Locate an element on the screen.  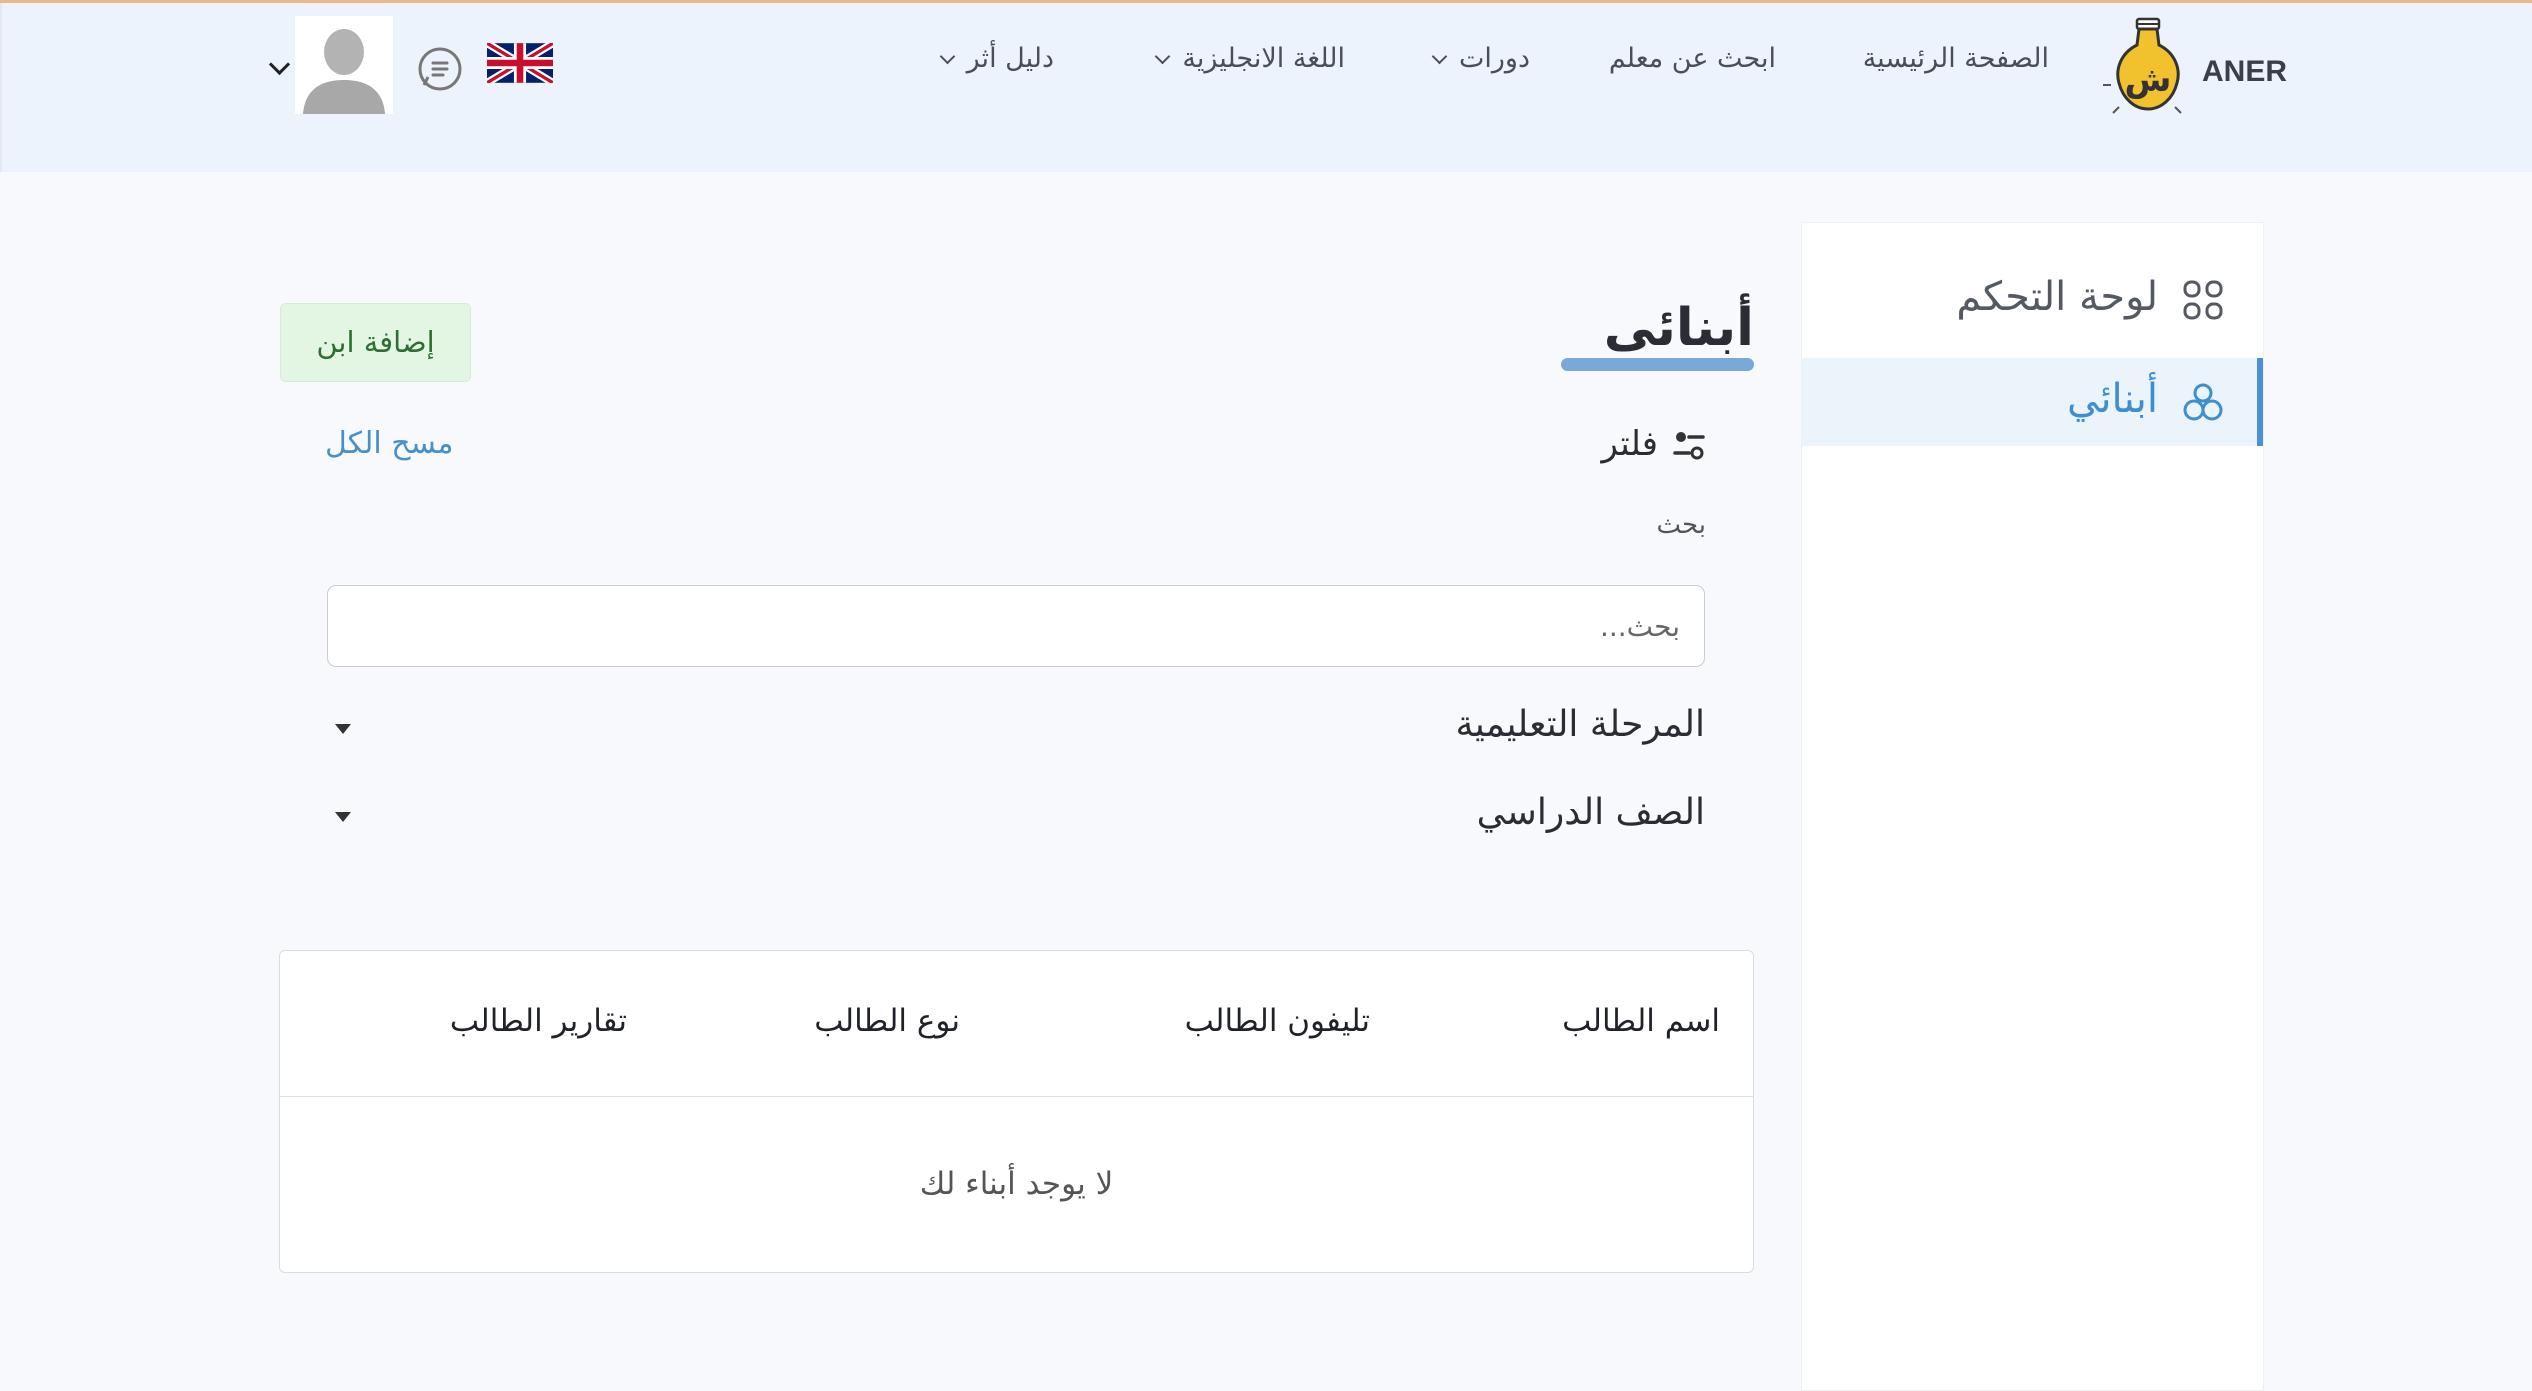
filter-label: فلتر is located at coordinates (1629, 444).